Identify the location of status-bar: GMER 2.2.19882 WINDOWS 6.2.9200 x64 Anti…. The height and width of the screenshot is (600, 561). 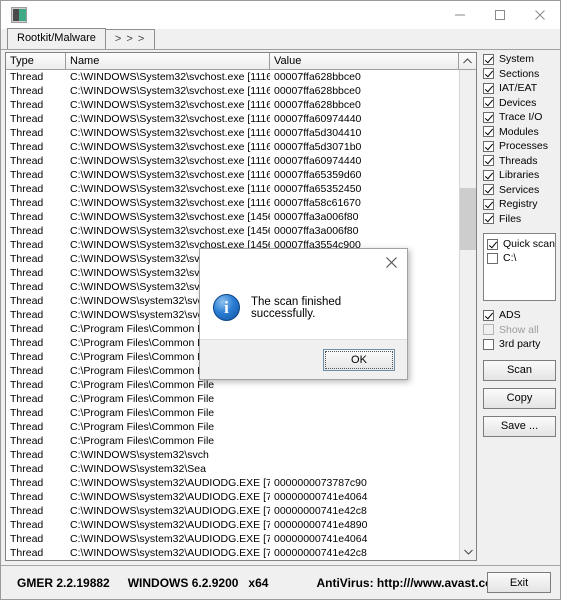
(280, 582).